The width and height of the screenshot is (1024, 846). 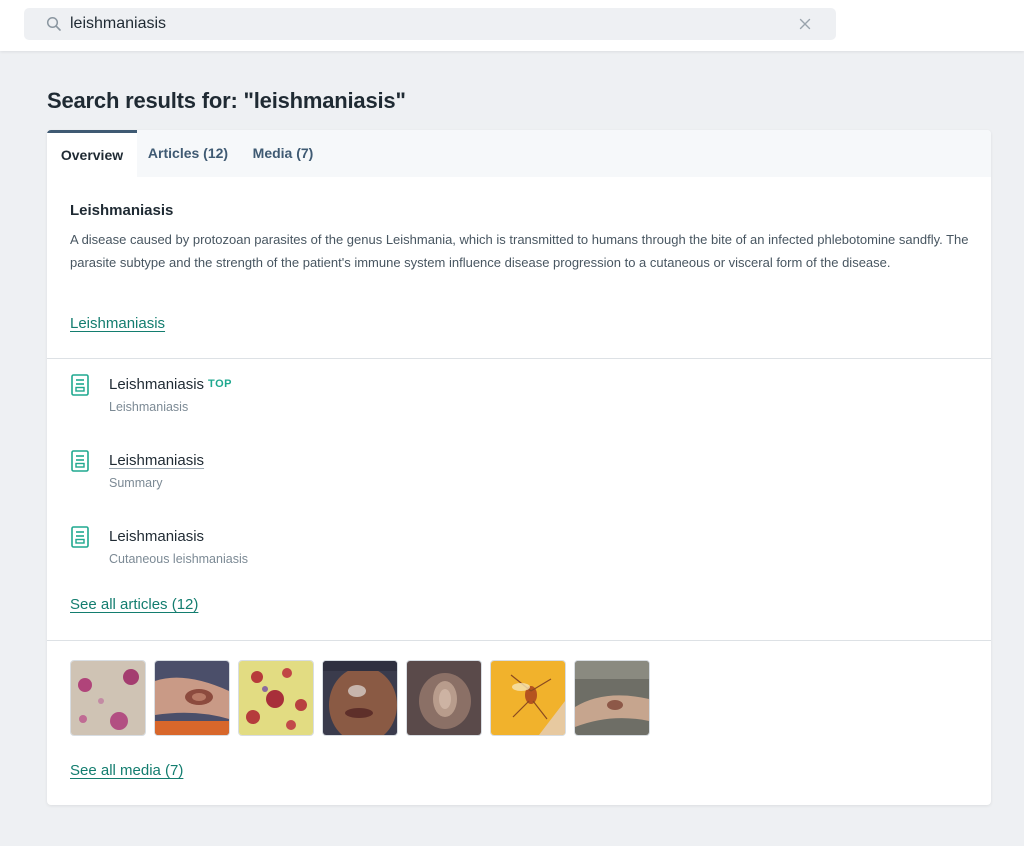 What do you see at coordinates (370, 472) in the screenshot?
I see `article-item: Leishmaniasis Summary` at bounding box center [370, 472].